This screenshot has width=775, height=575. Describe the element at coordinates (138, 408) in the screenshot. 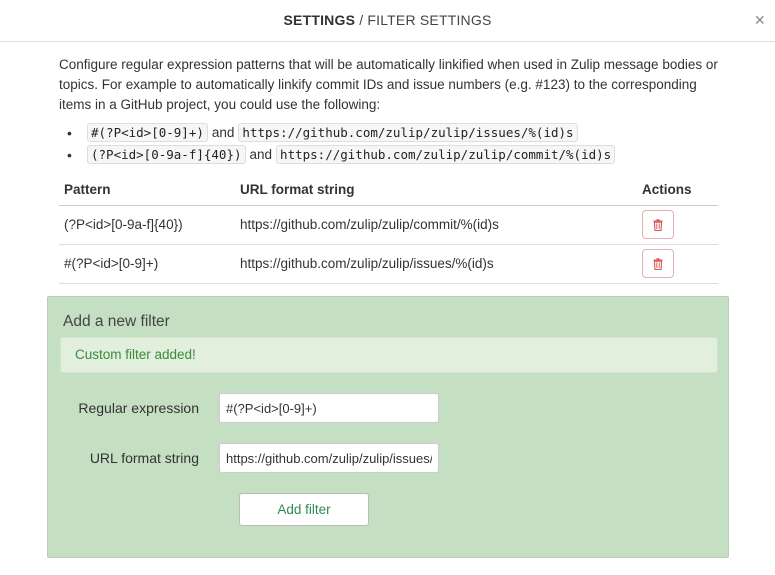

I see `regex-label: Regular expression` at that location.